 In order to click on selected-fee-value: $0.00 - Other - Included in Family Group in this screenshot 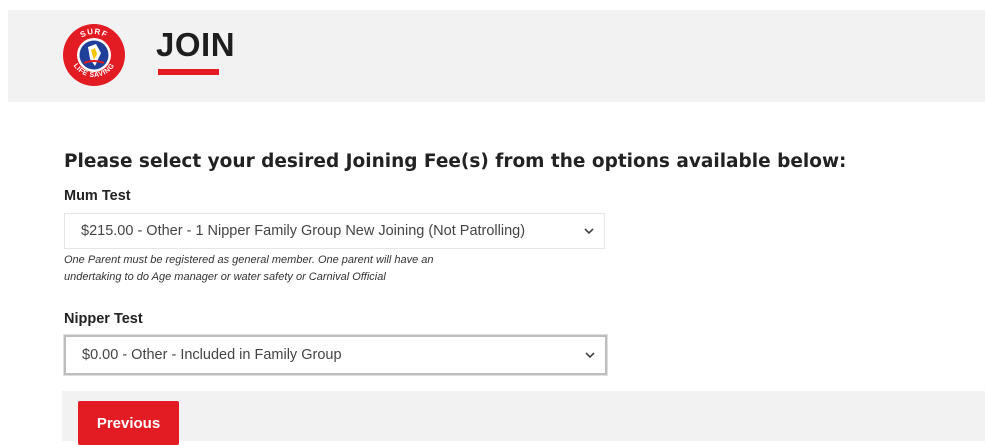, I will do `click(212, 355)`.